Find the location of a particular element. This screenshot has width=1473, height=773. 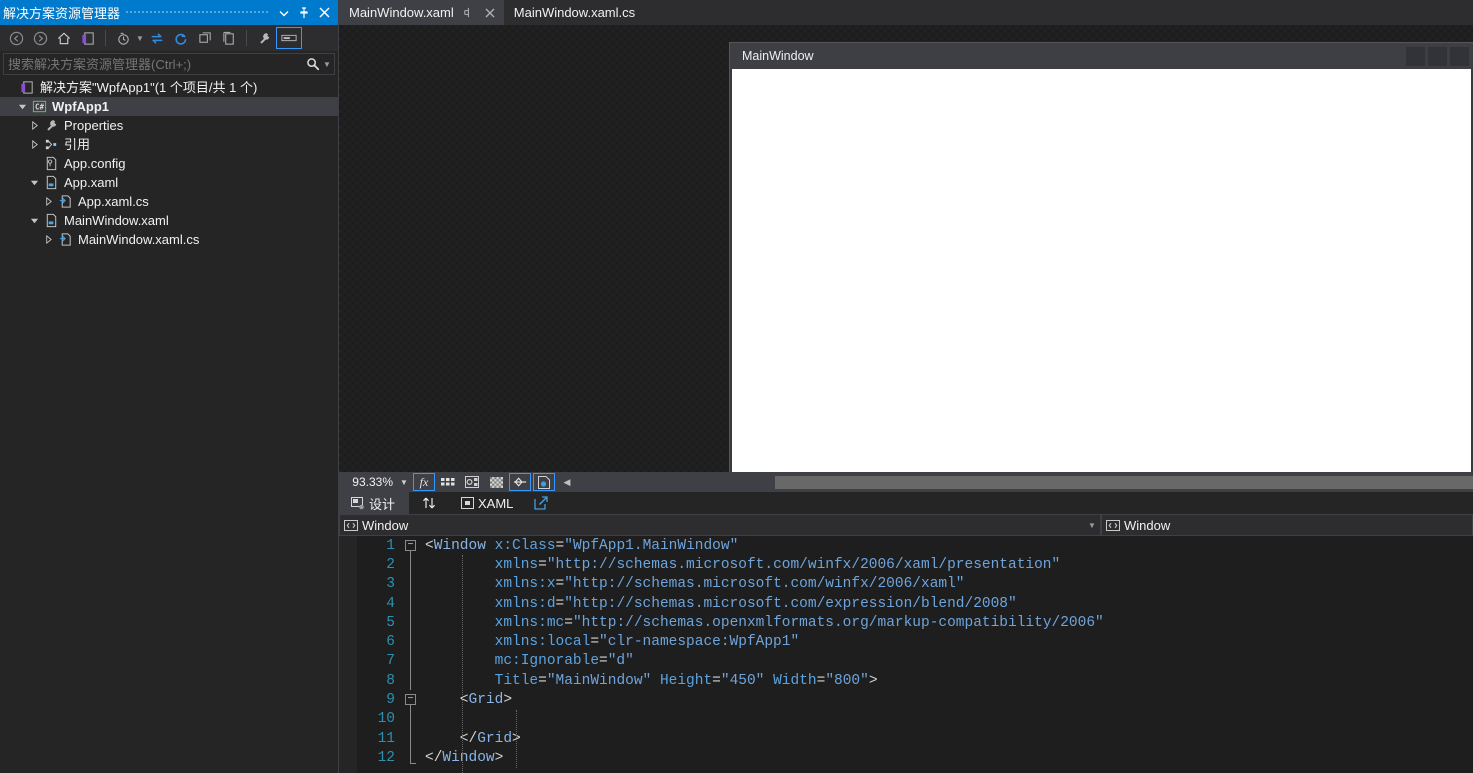

refresh-icon is located at coordinates (181, 38).